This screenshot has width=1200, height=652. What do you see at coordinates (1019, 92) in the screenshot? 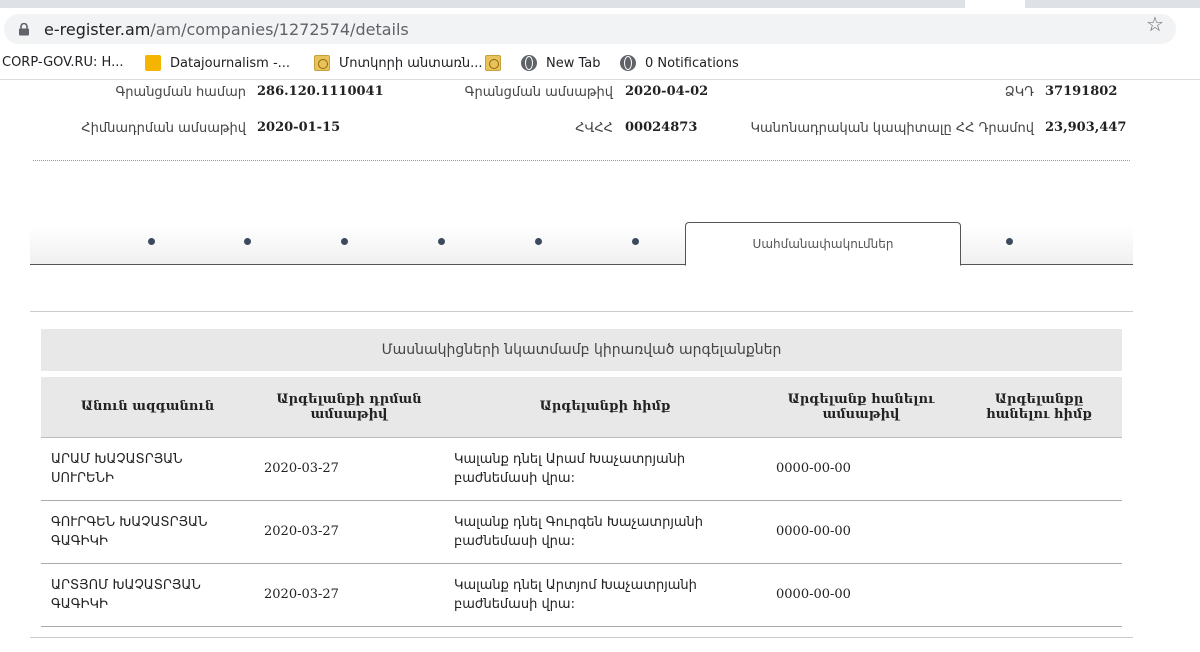
I see `zkd-label: ՁԿԴ` at bounding box center [1019, 92].